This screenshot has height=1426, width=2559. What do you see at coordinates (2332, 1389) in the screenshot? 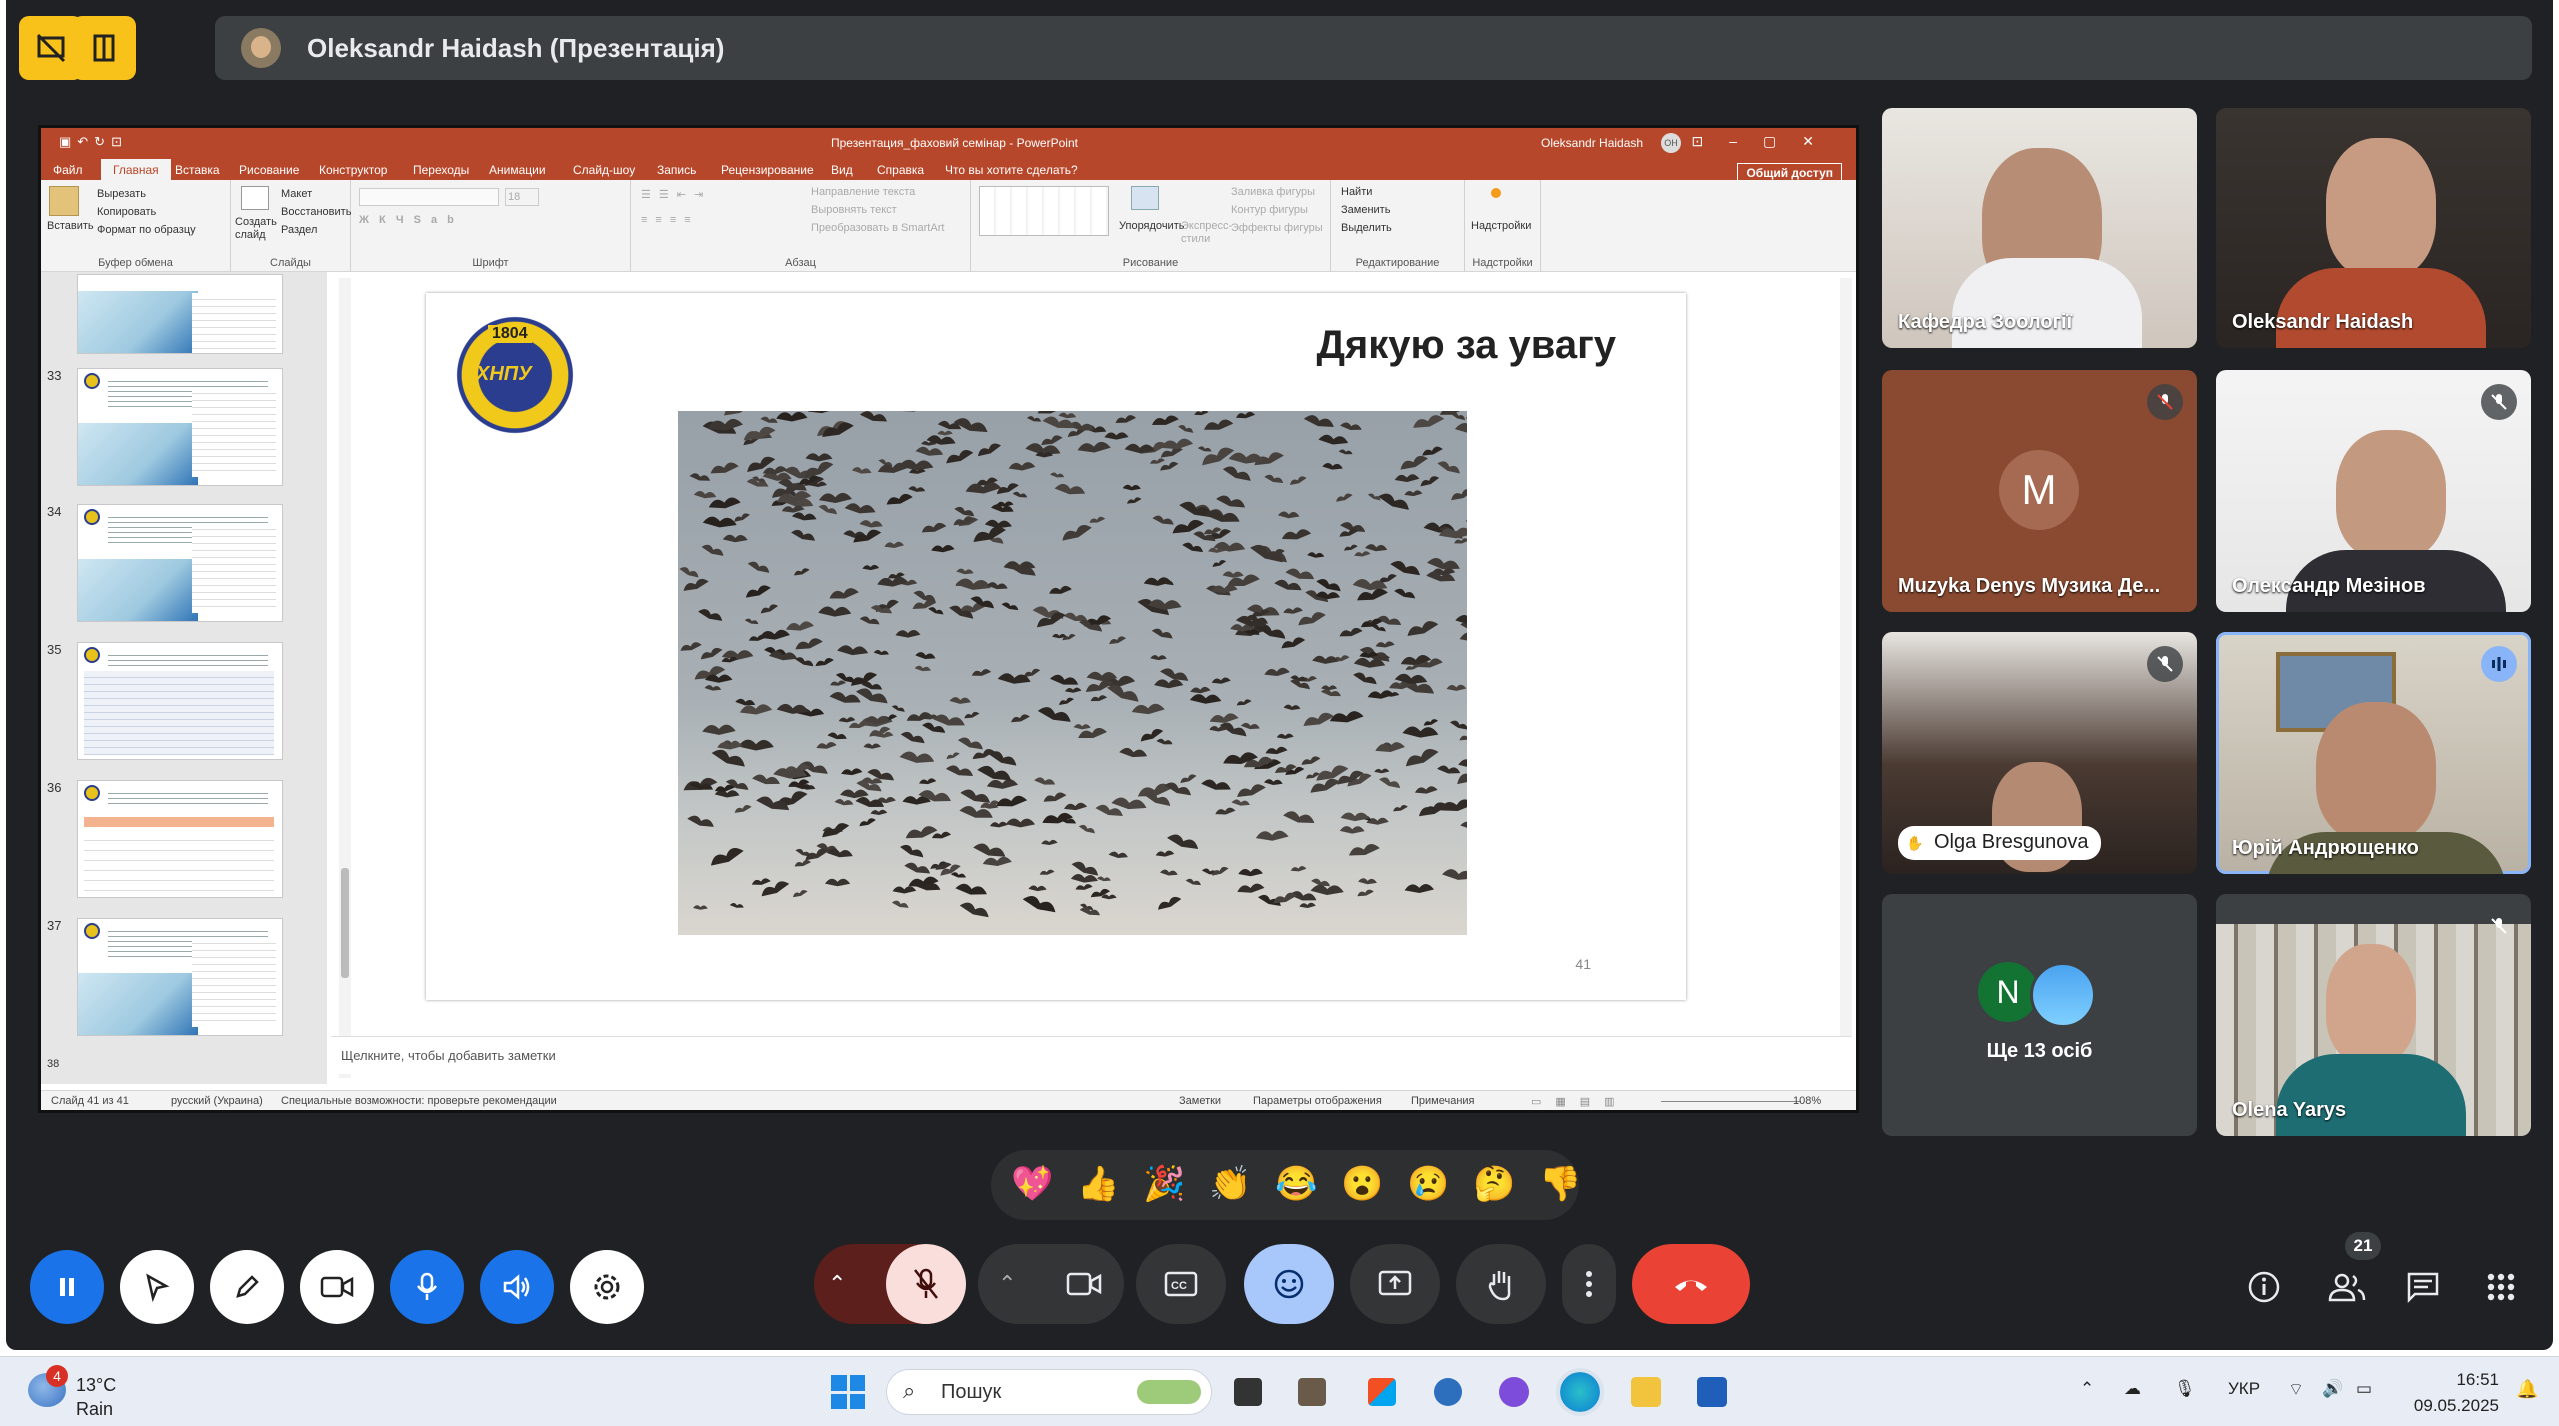
I see `volume-icon: 🔊` at bounding box center [2332, 1389].